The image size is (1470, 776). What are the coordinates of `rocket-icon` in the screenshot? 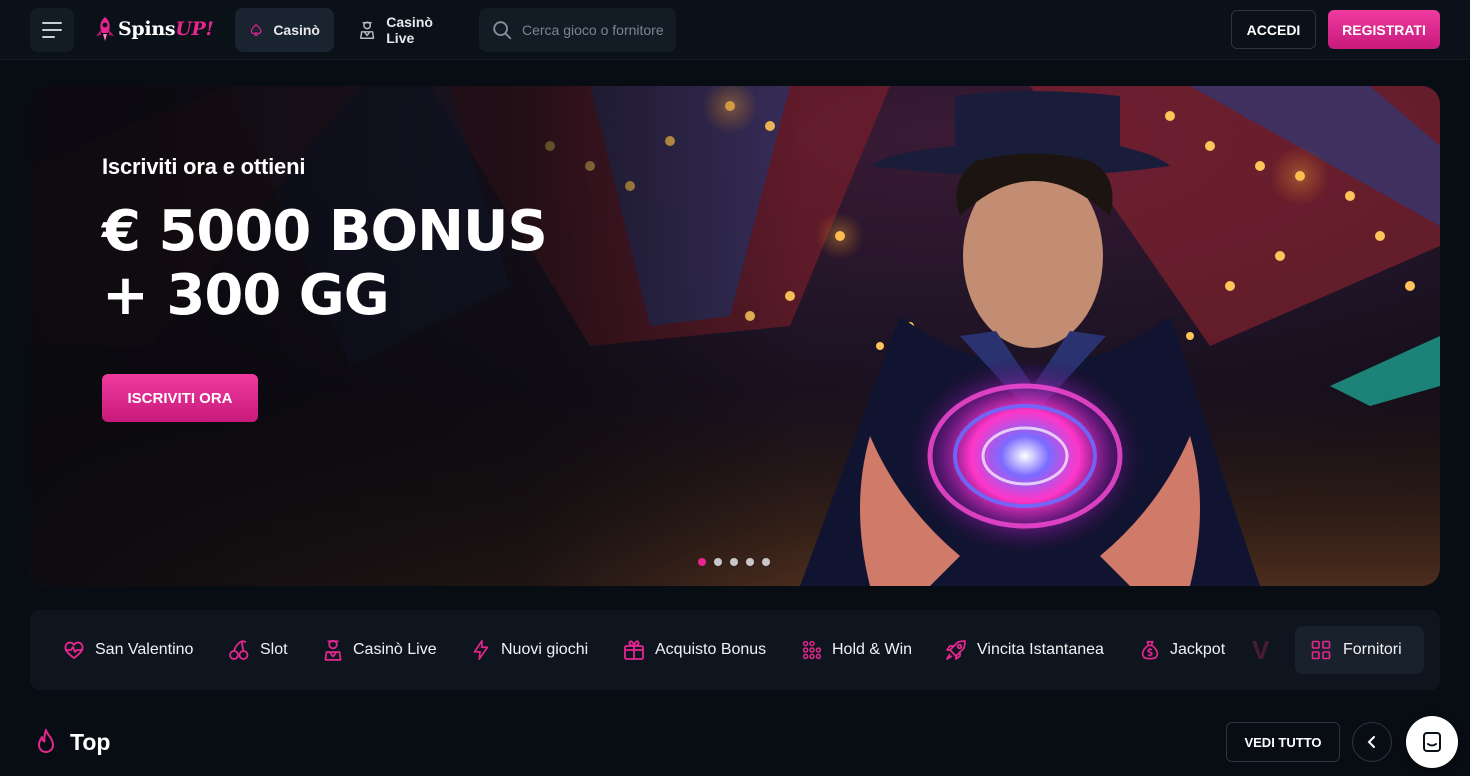 It's located at (956, 650).